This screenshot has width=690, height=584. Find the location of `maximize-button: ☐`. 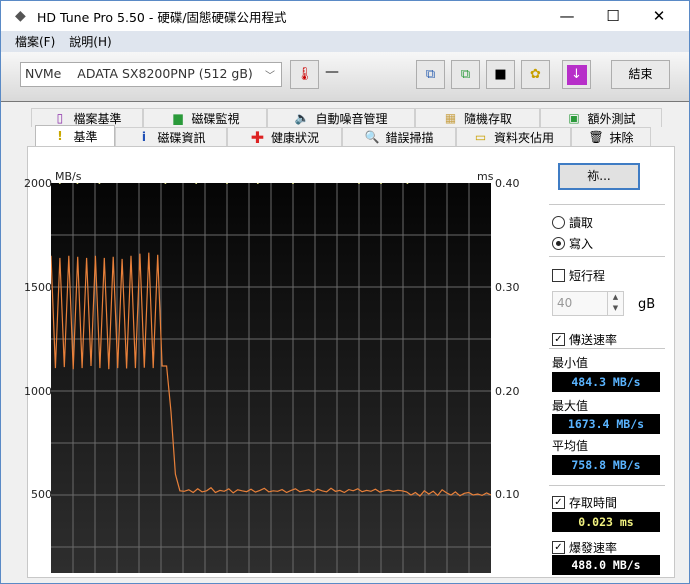

maximize-button: ☐ is located at coordinates (613, 16).